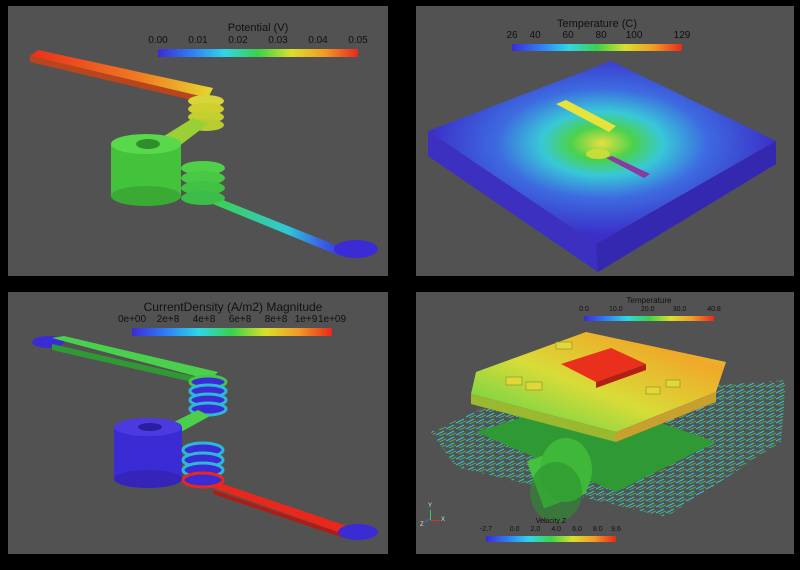  What do you see at coordinates (486, 529) in the screenshot?
I see `velocity-tick: -2.7` at bounding box center [486, 529].